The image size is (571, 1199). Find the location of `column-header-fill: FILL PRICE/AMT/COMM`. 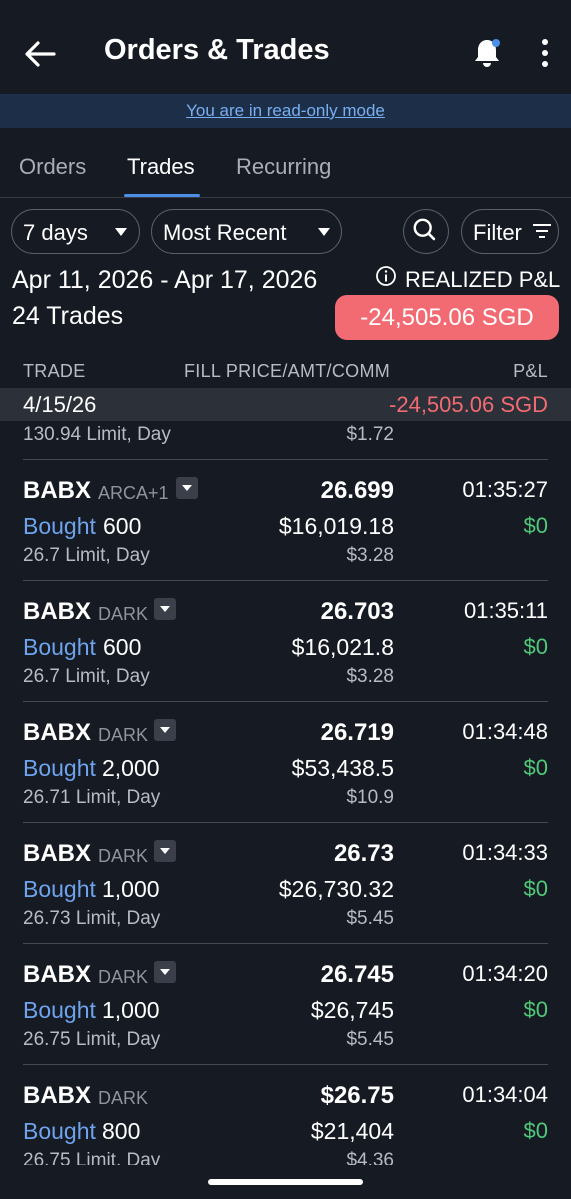

column-header-fill: FILL PRICE/AMT/COMM is located at coordinates (287, 371).